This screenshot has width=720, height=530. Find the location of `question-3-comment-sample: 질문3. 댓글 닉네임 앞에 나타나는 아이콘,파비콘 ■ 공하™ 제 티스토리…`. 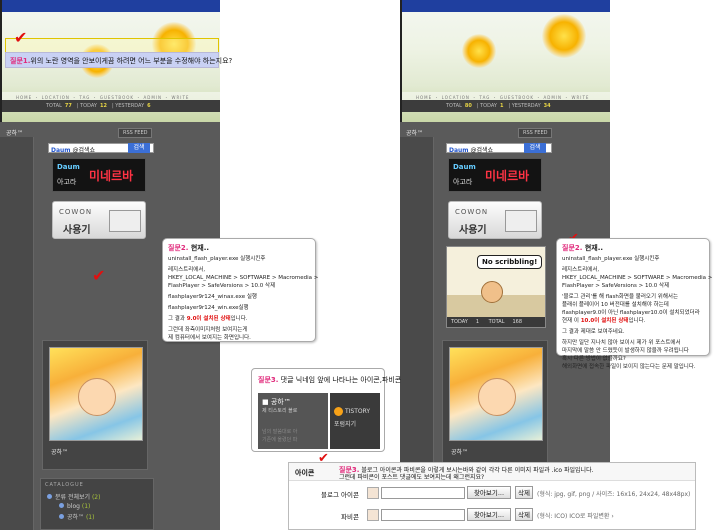

question-3-comment-sample: 질문3. 댓글 닉네임 앞에 나타나는 아이콘,파비콘 ■ 공하™ 제 티스토리… is located at coordinates (326, 410).